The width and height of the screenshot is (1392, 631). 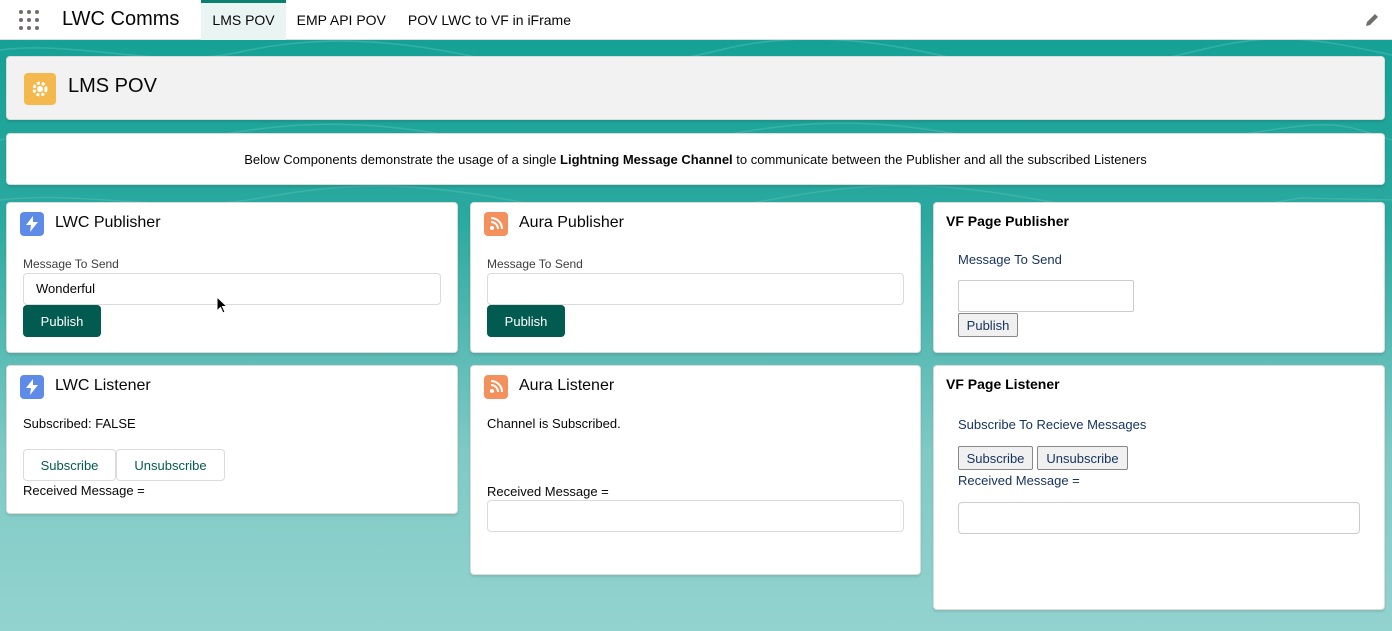 I want to click on card-title: VF Page Listener, so click(x=1003, y=384).